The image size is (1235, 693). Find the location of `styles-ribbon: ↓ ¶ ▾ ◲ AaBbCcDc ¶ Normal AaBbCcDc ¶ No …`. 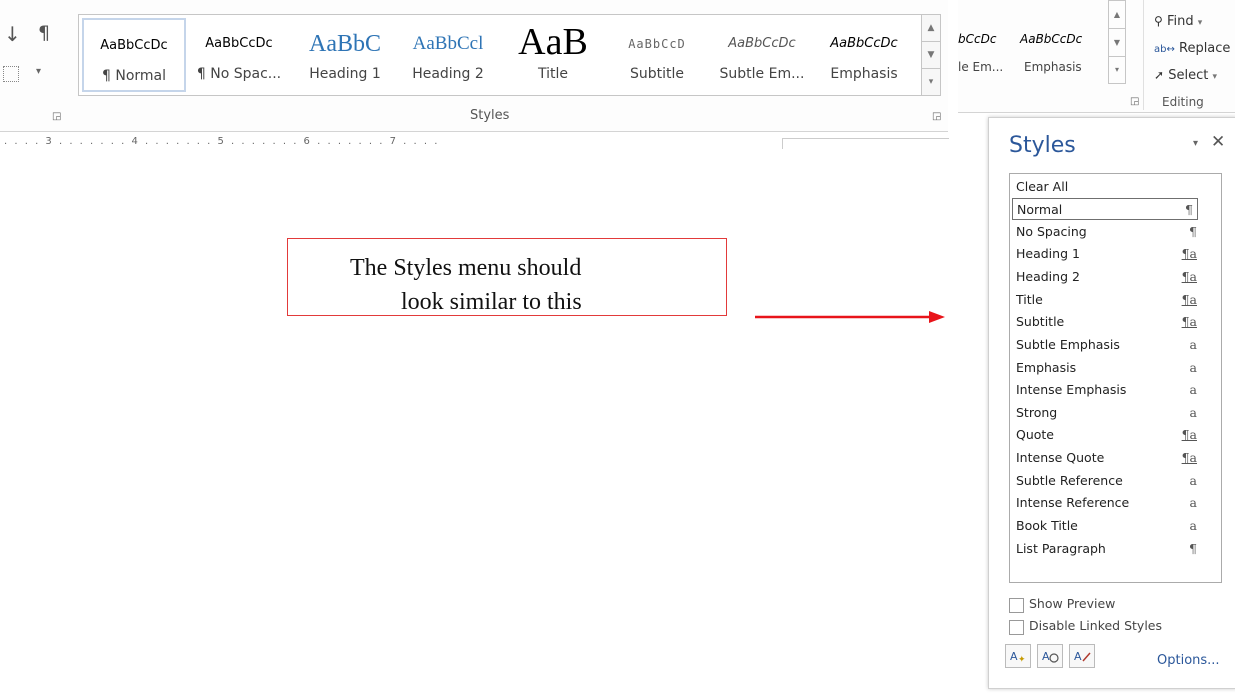

styles-ribbon: ↓ ¶ ▾ ◲ AaBbCcDc ¶ Normal AaBbCcDc ¶ No … is located at coordinates (474, 66).